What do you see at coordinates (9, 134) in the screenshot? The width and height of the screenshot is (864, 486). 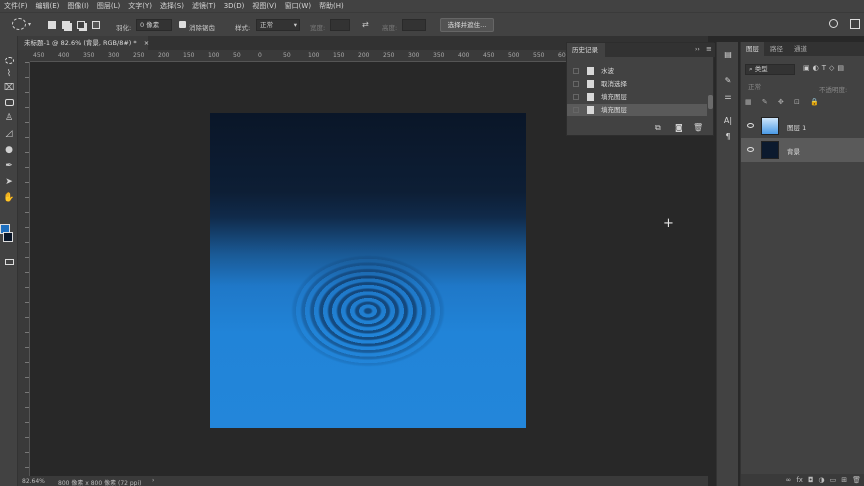 I see `eraser-icon: ◿` at bounding box center [9, 134].